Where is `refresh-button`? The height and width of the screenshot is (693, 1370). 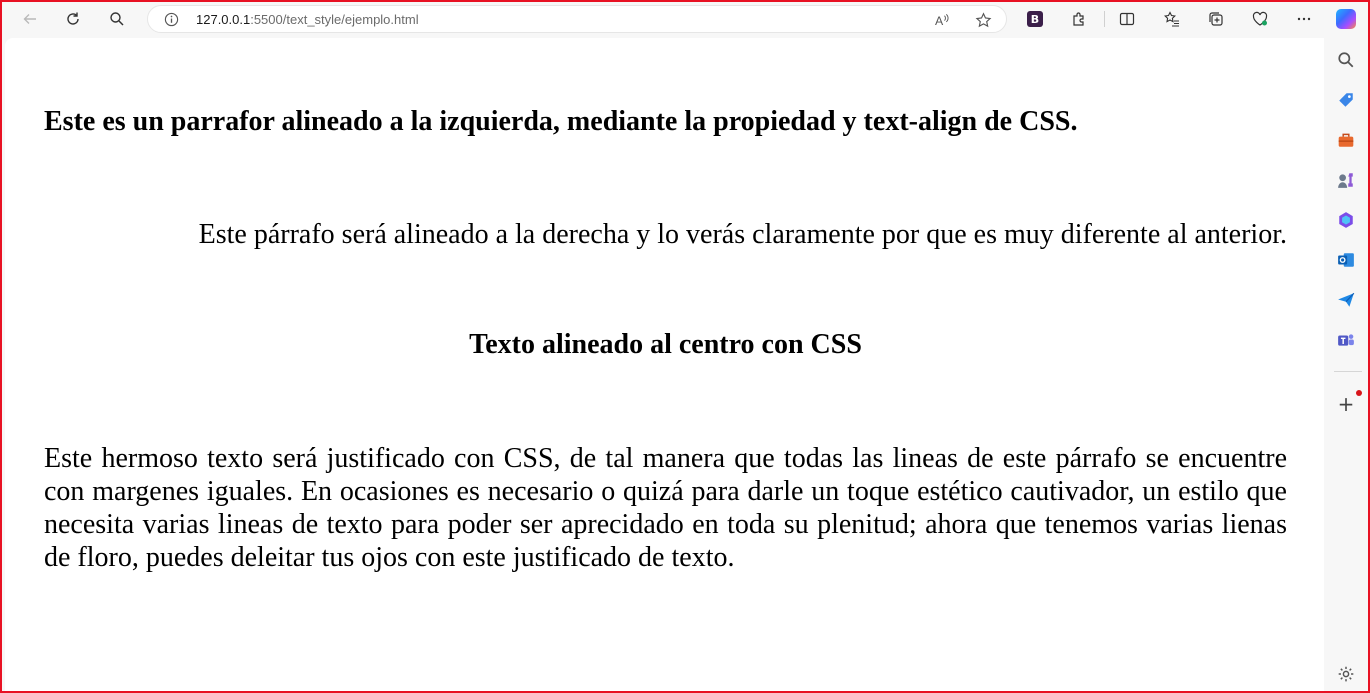
refresh-button is located at coordinates (73, 19).